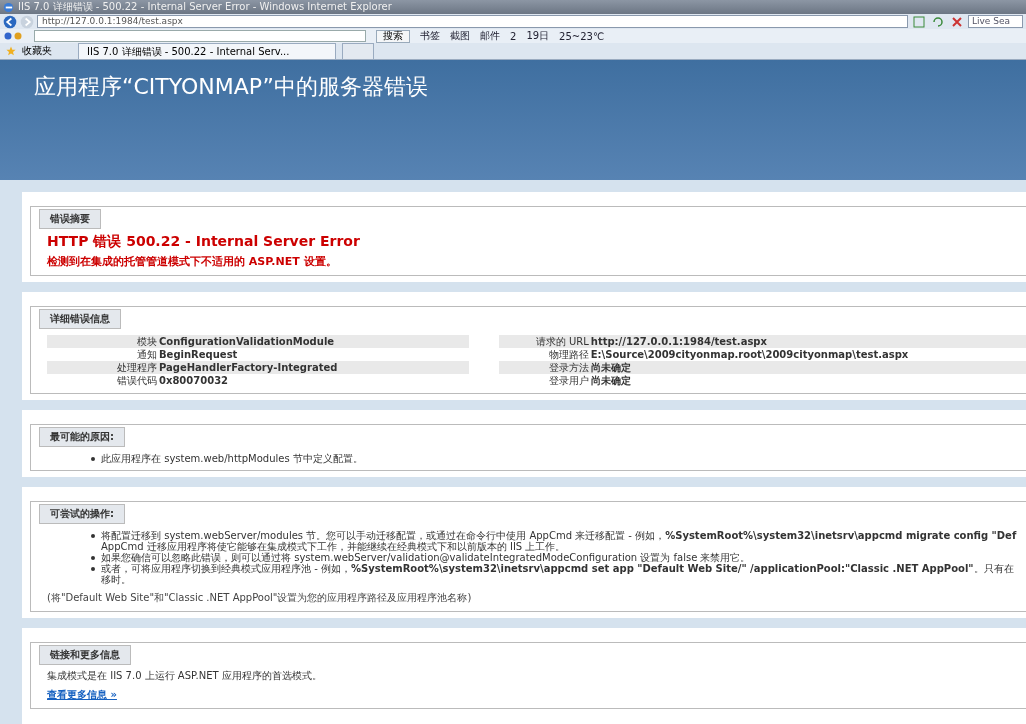 The width and height of the screenshot is (1026, 724). I want to click on search-button: 搜索, so click(393, 36).